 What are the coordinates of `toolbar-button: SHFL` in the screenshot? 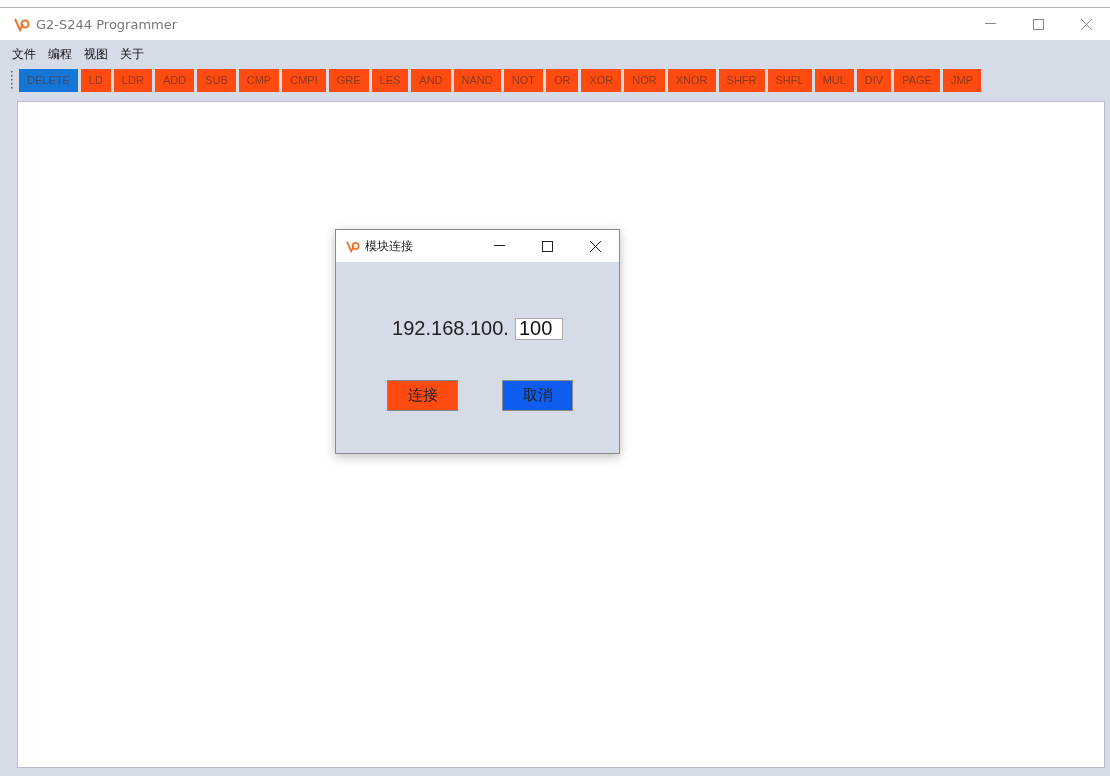 It's located at (789, 80).